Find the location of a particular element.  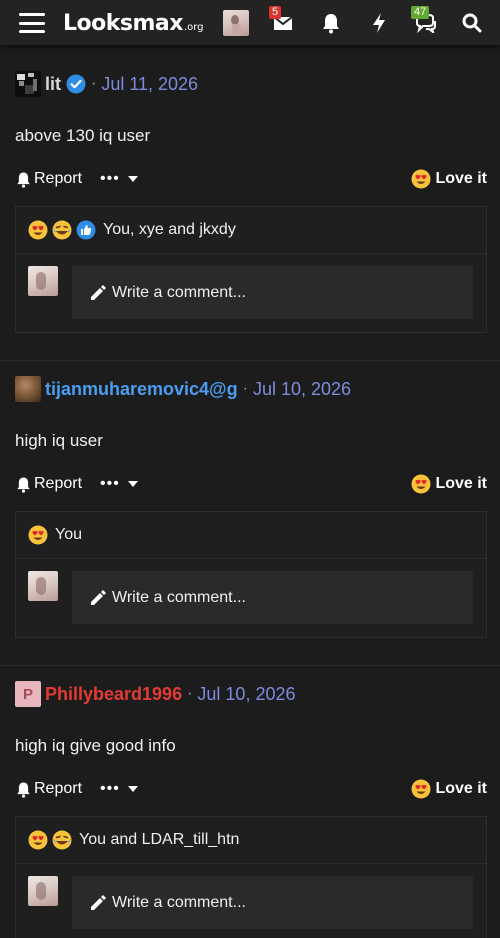

author-username: Phillybeard1996 is located at coordinates (113, 694).